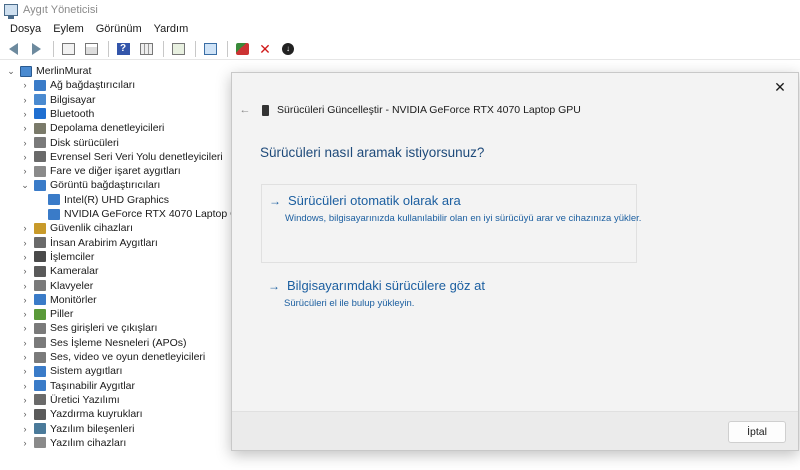 This screenshot has width=800, height=470. I want to click on back-arrow-icon: ←, so click(245, 110).